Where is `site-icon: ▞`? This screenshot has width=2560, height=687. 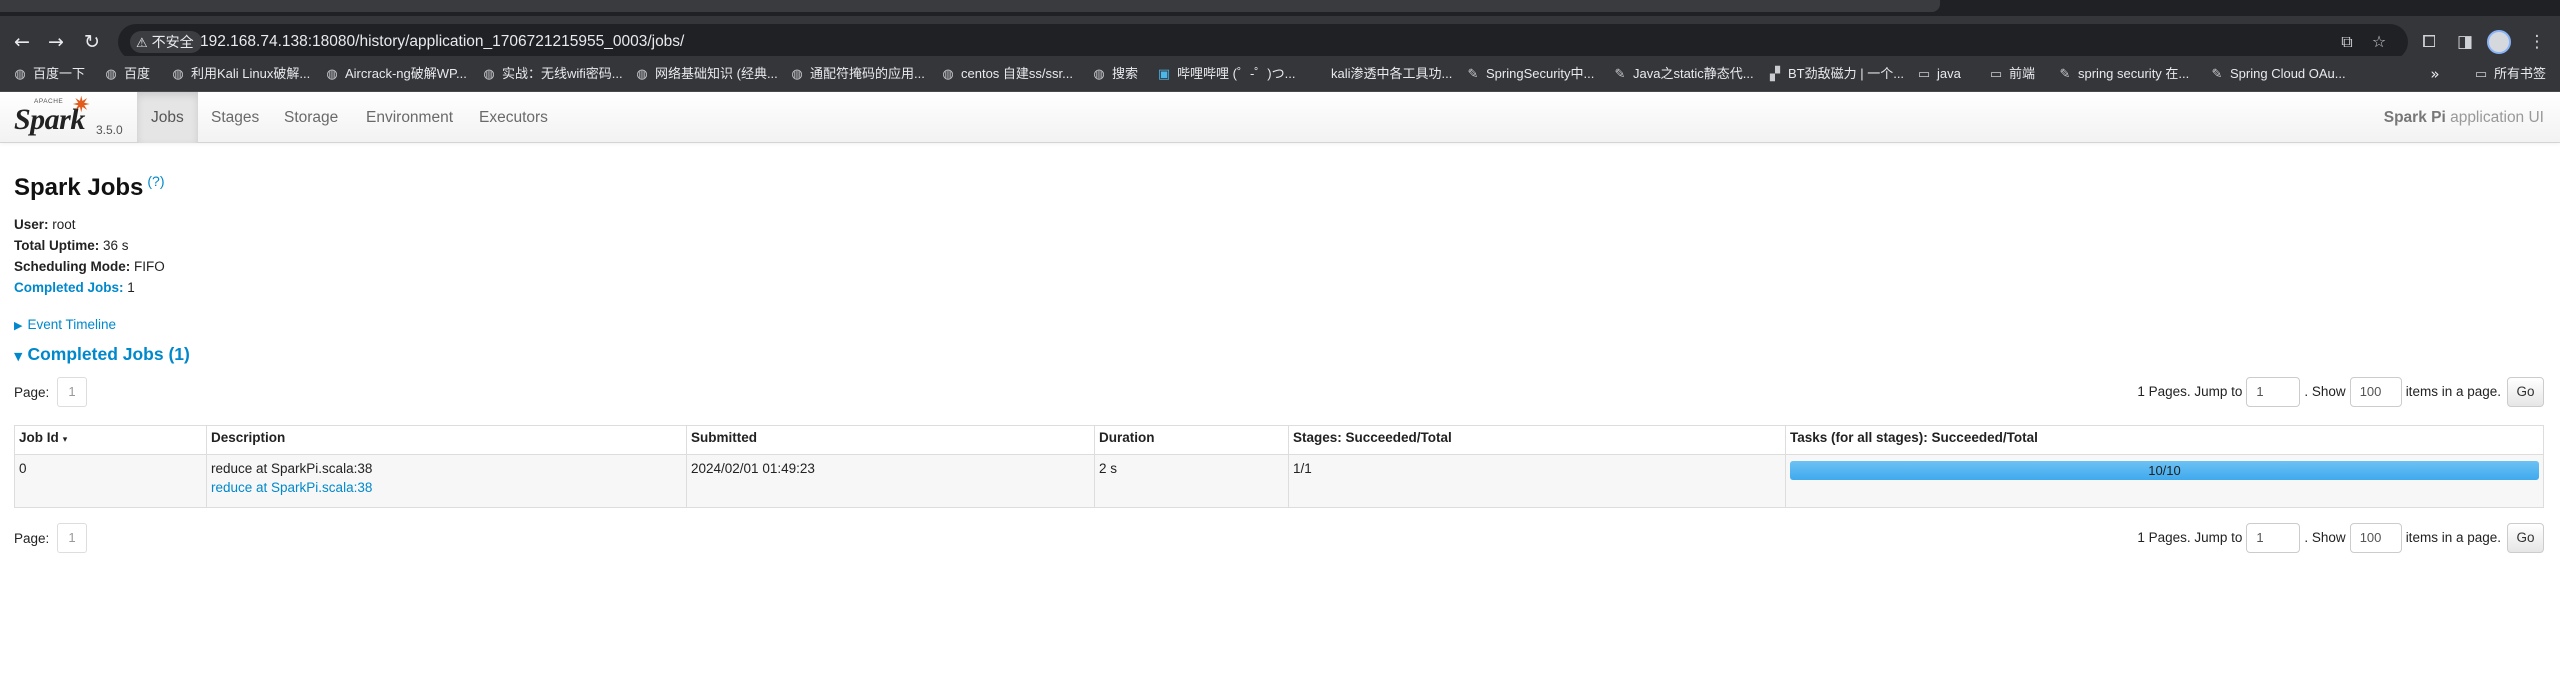 site-icon: ▞ is located at coordinates (1775, 74).